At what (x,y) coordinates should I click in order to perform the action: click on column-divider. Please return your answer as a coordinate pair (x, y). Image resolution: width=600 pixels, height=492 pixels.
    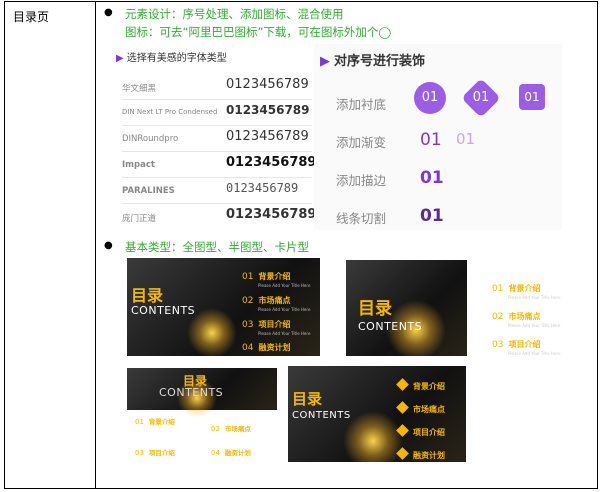
    Looking at the image, I should click on (95, 245).